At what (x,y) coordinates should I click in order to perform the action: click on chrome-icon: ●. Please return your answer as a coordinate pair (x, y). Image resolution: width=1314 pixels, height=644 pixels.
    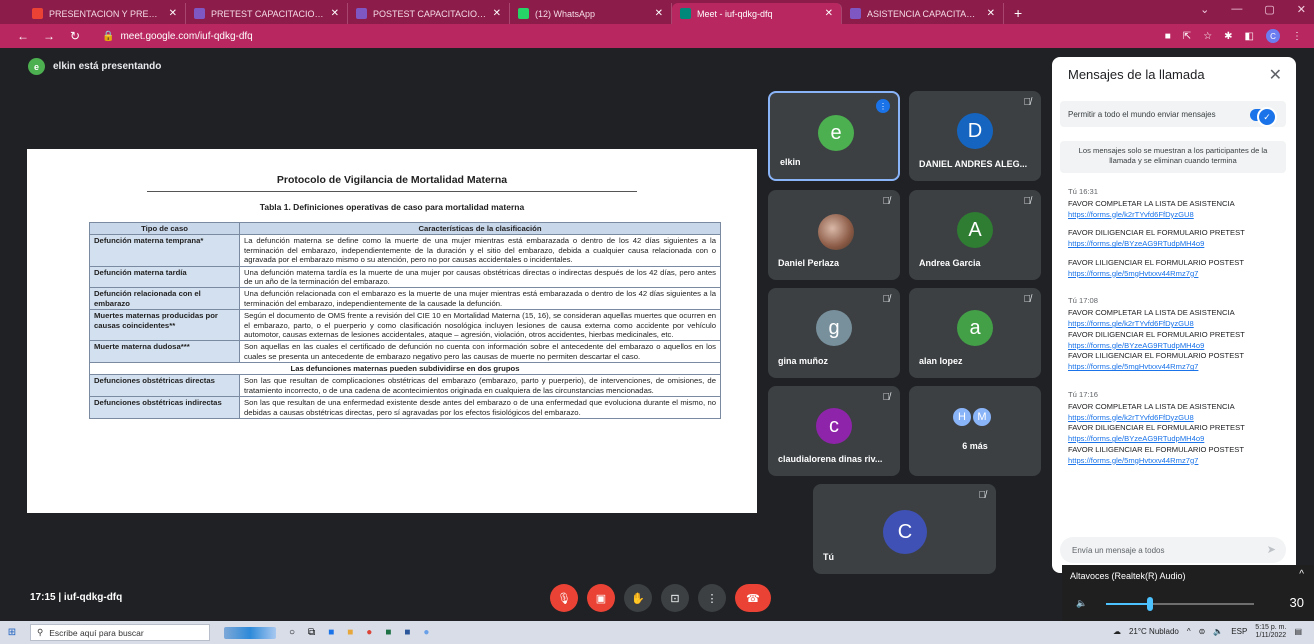
    Looking at the image, I should click on (369, 632).